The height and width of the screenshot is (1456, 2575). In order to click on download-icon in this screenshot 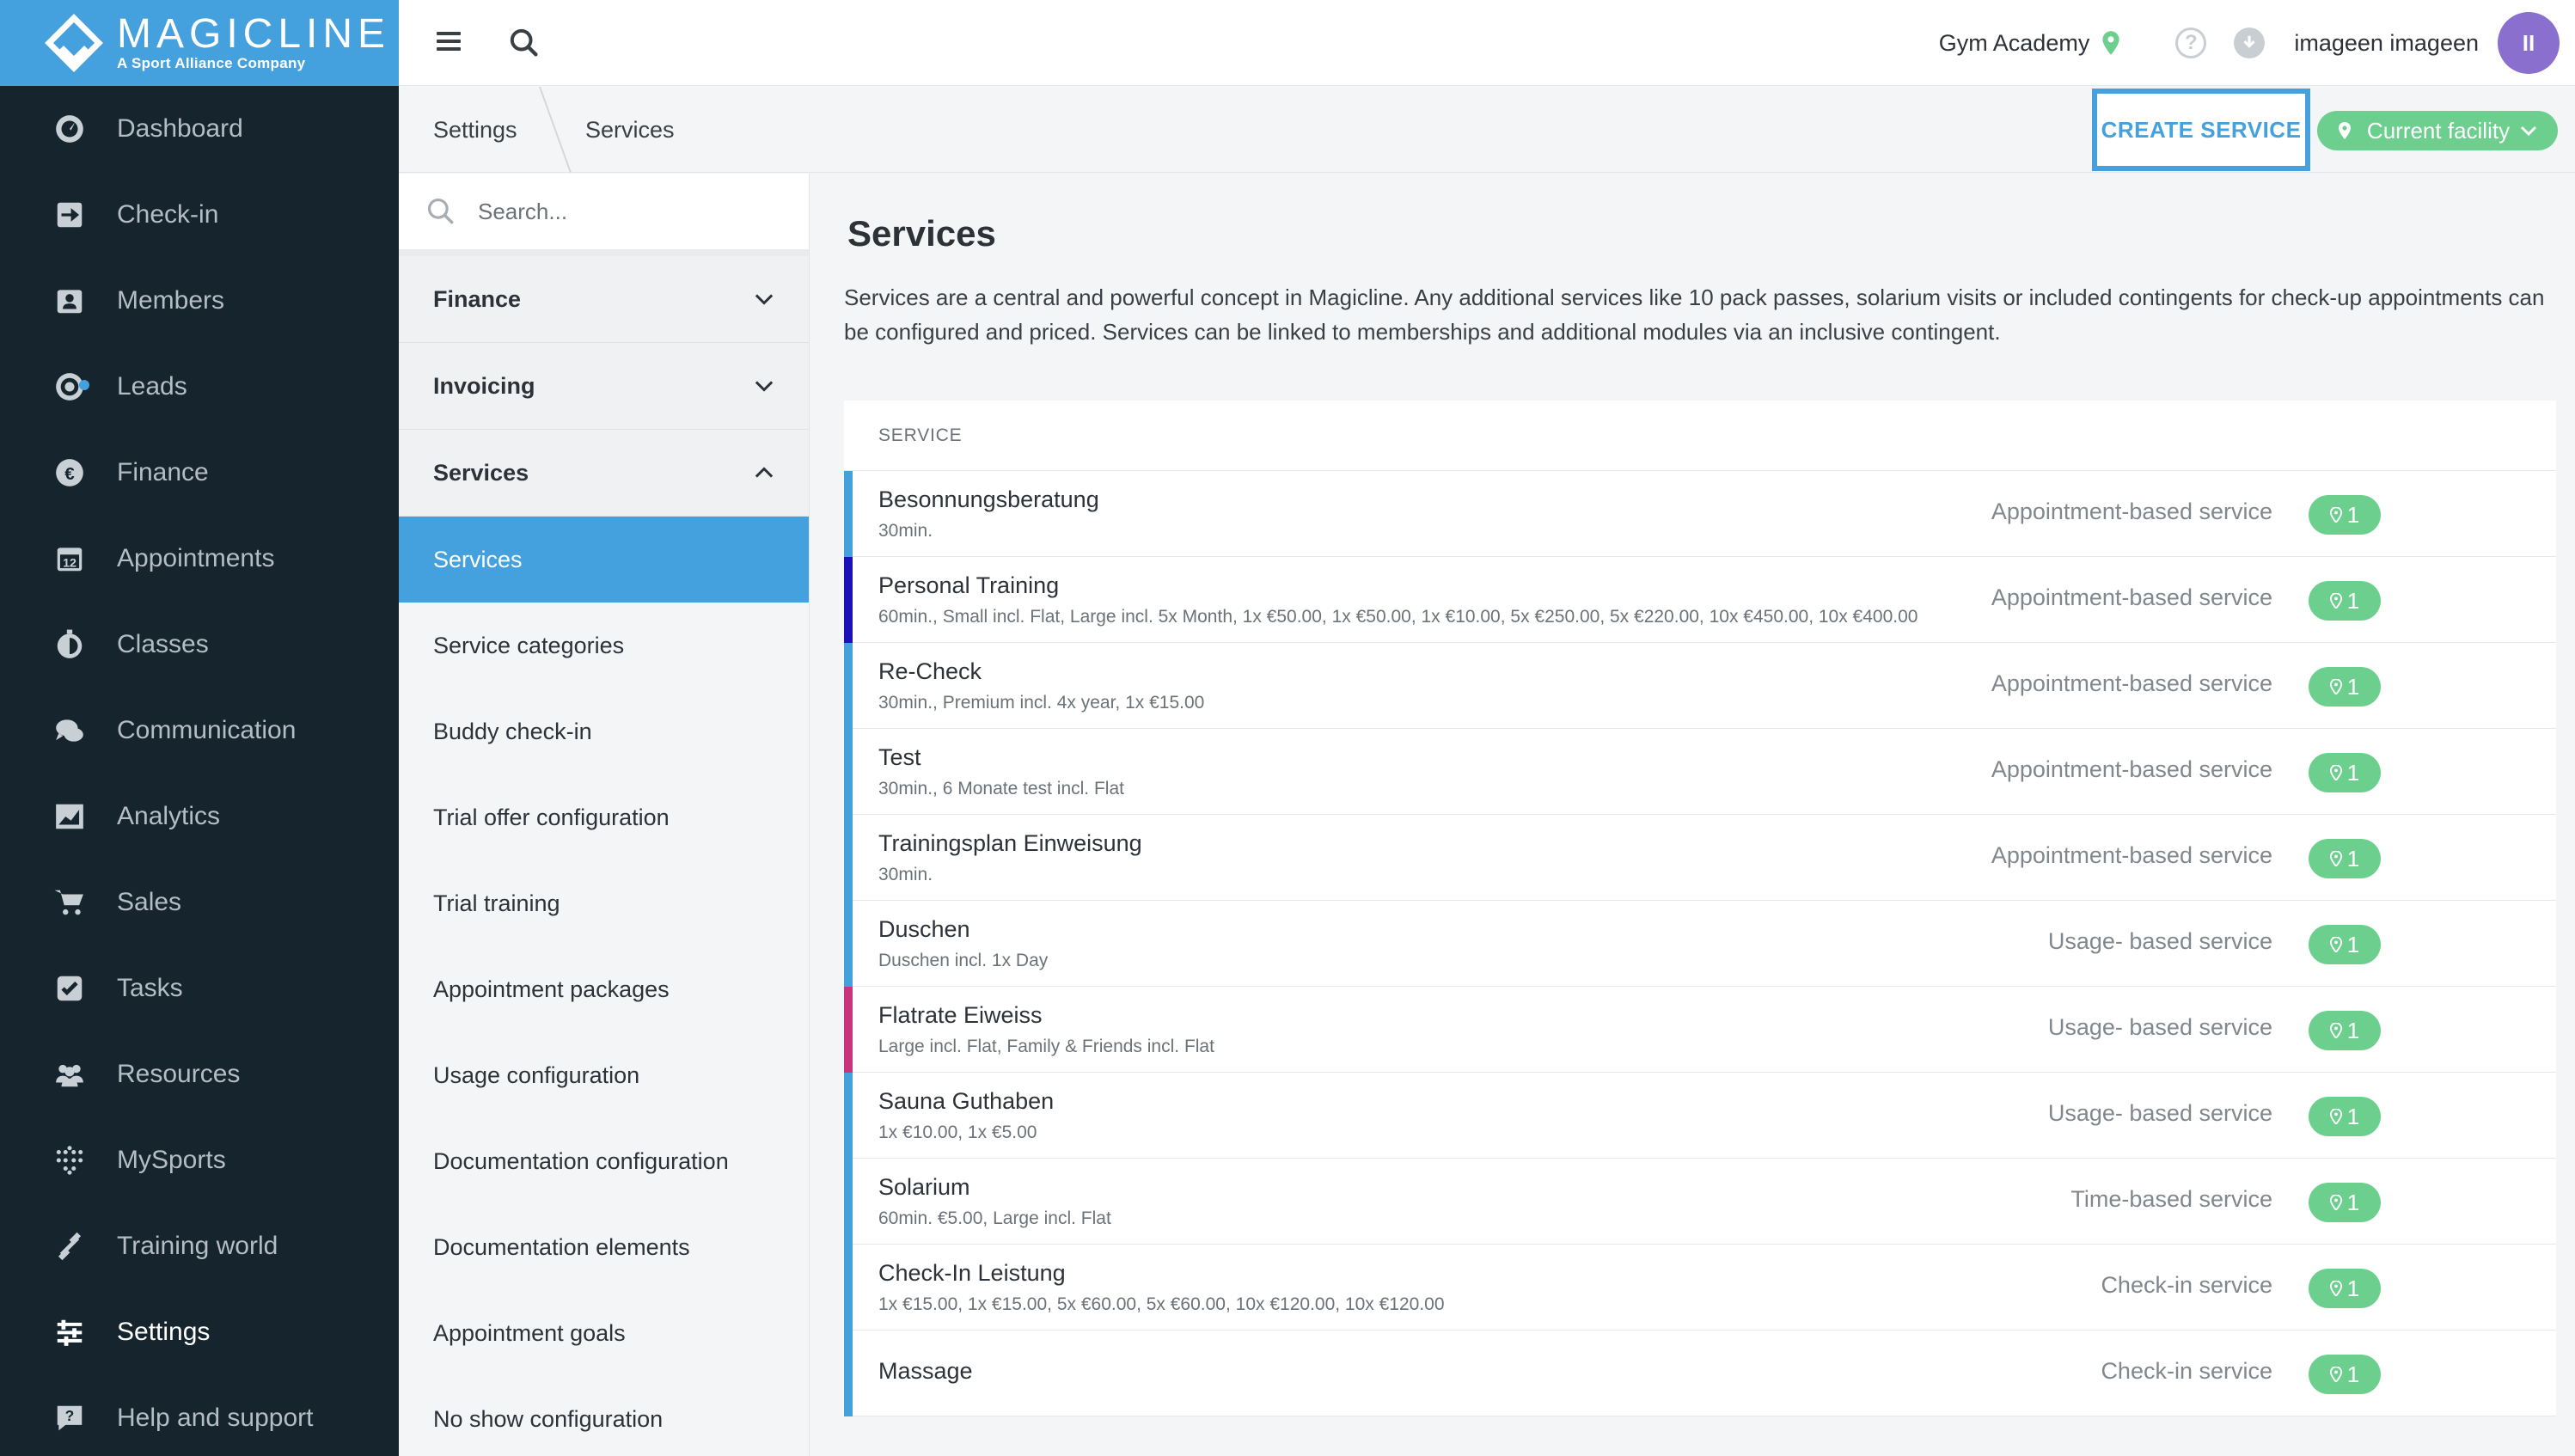, I will do `click(2250, 43)`.